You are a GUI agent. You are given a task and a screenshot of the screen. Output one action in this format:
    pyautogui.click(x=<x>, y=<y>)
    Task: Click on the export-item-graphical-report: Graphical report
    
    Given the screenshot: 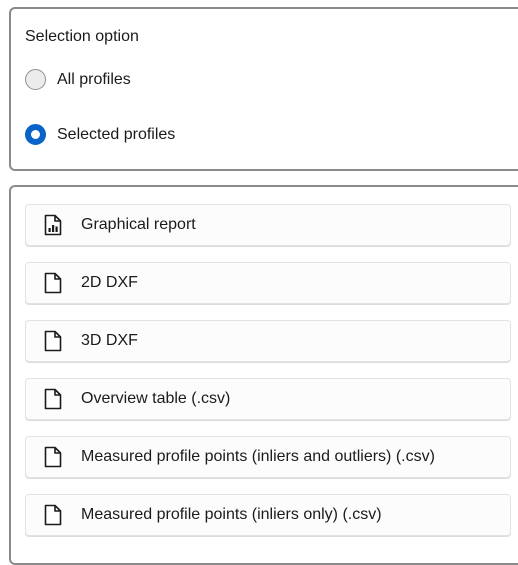 What is the action you would take?
    pyautogui.click(x=268, y=225)
    